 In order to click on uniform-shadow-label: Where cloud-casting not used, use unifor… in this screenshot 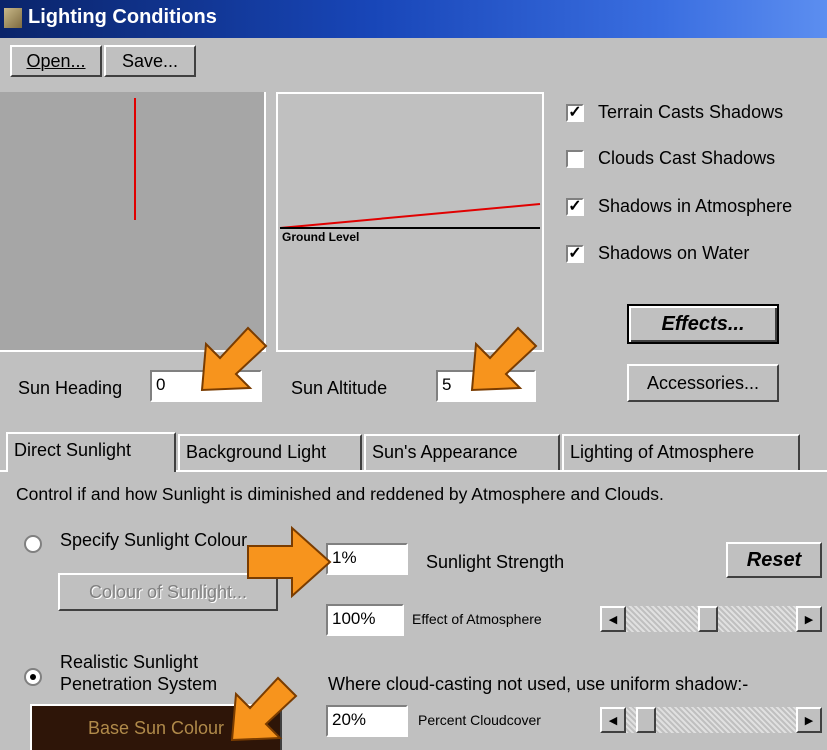, I will do `click(538, 684)`.